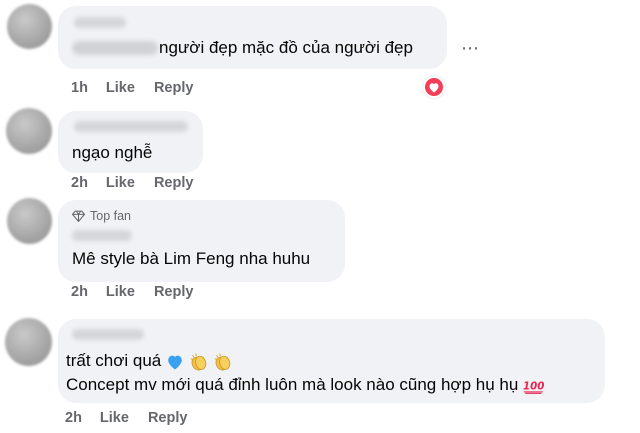 The width and height of the screenshot is (640, 433). What do you see at coordinates (115, 48) in the screenshot?
I see `mention-blurred` at bounding box center [115, 48].